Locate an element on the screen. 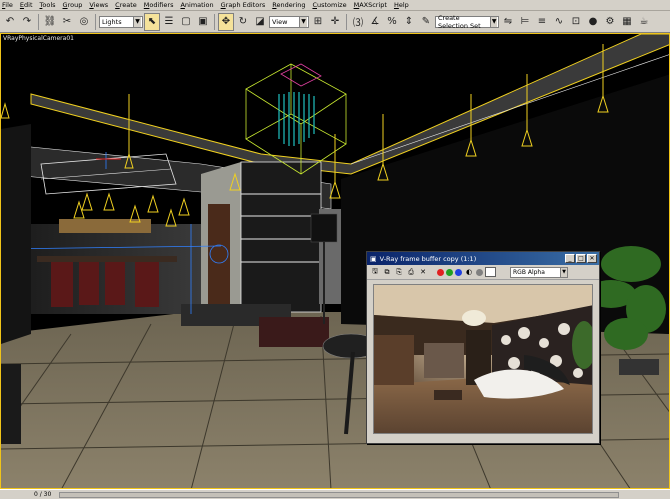 Image resolution: width=670 pixels, height=499 pixels. menu-edit: Edit is located at coordinates (26, 5).